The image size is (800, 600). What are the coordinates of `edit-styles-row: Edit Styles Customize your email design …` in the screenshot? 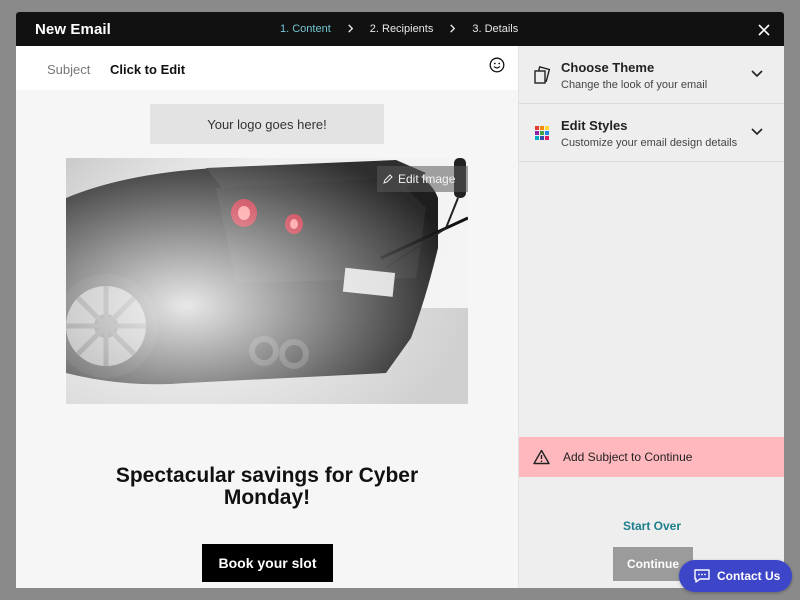 It's located at (651, 133).